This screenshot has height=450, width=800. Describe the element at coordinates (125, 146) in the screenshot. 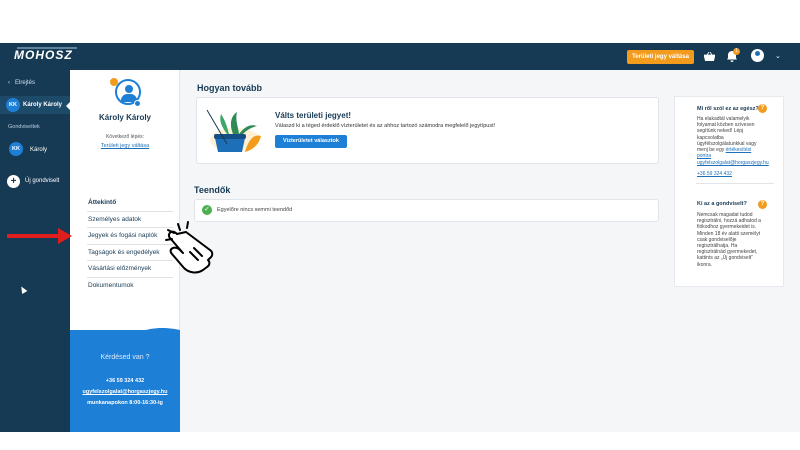

I see `next-step-link: Területi jegy váltása` at that location.